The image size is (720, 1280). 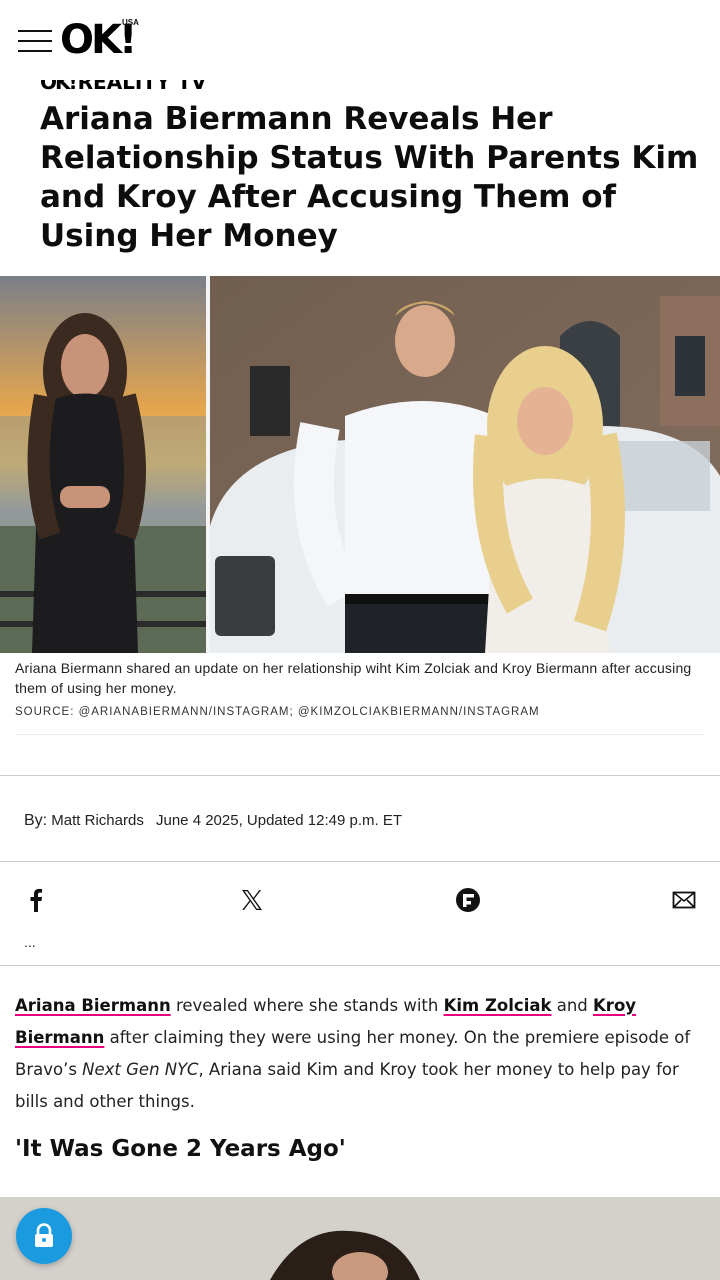 I want to click on lock-icon, so click(x=44, y=1235).